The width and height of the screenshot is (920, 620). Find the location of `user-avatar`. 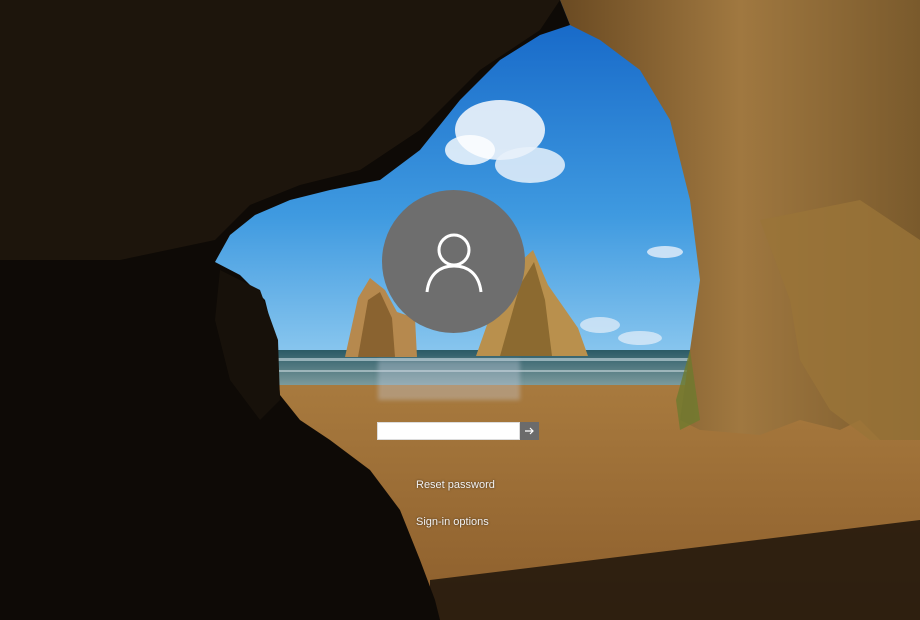

user-avatar is located at coordinates (453, 261).